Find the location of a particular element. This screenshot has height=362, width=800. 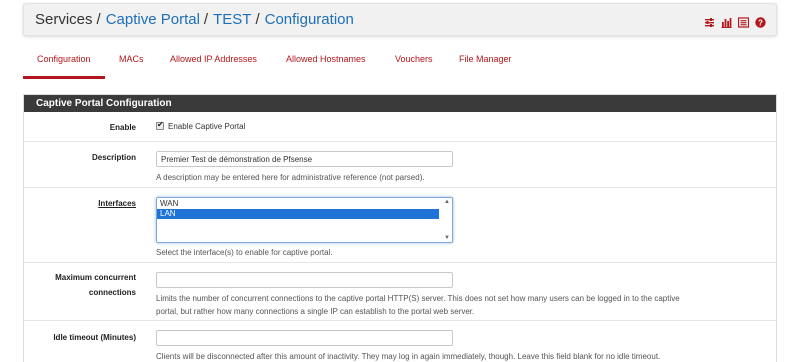

tab-macs: MACs is located at coordinates (131, 59).